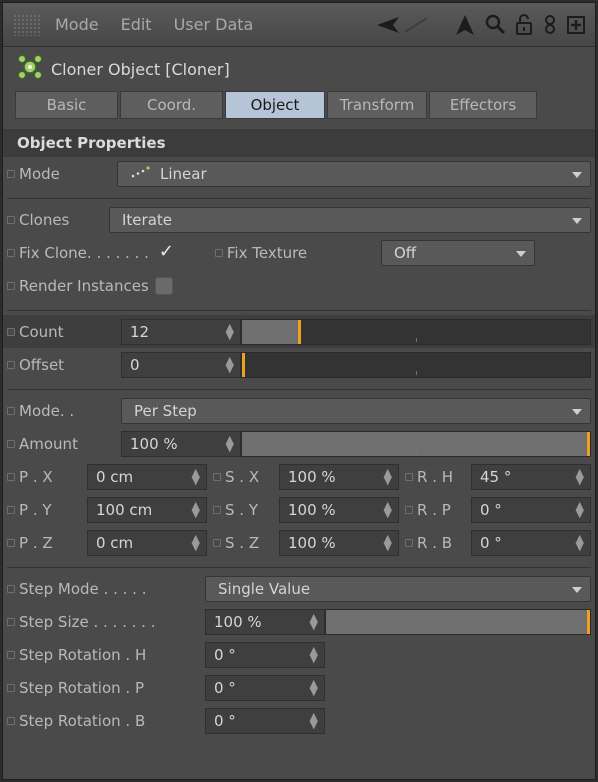 Image resolution: width=598 pixels, height=782 pixels. I want to click on py-field: 100 cm ▲ ▼, so click(147, 509).